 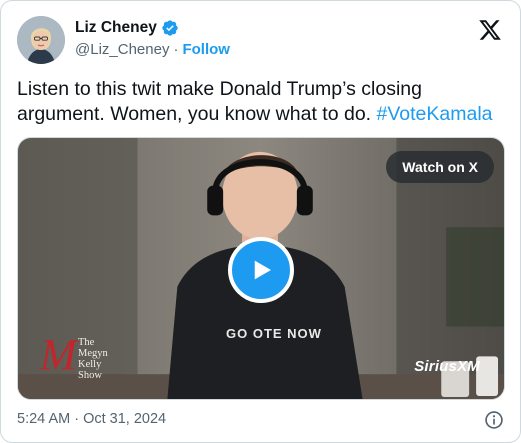 What do you see at coordinates (122, 49) in the screenshot?
I see `author-handle: @Liz_Cheney` at bounding box center [122, 49].